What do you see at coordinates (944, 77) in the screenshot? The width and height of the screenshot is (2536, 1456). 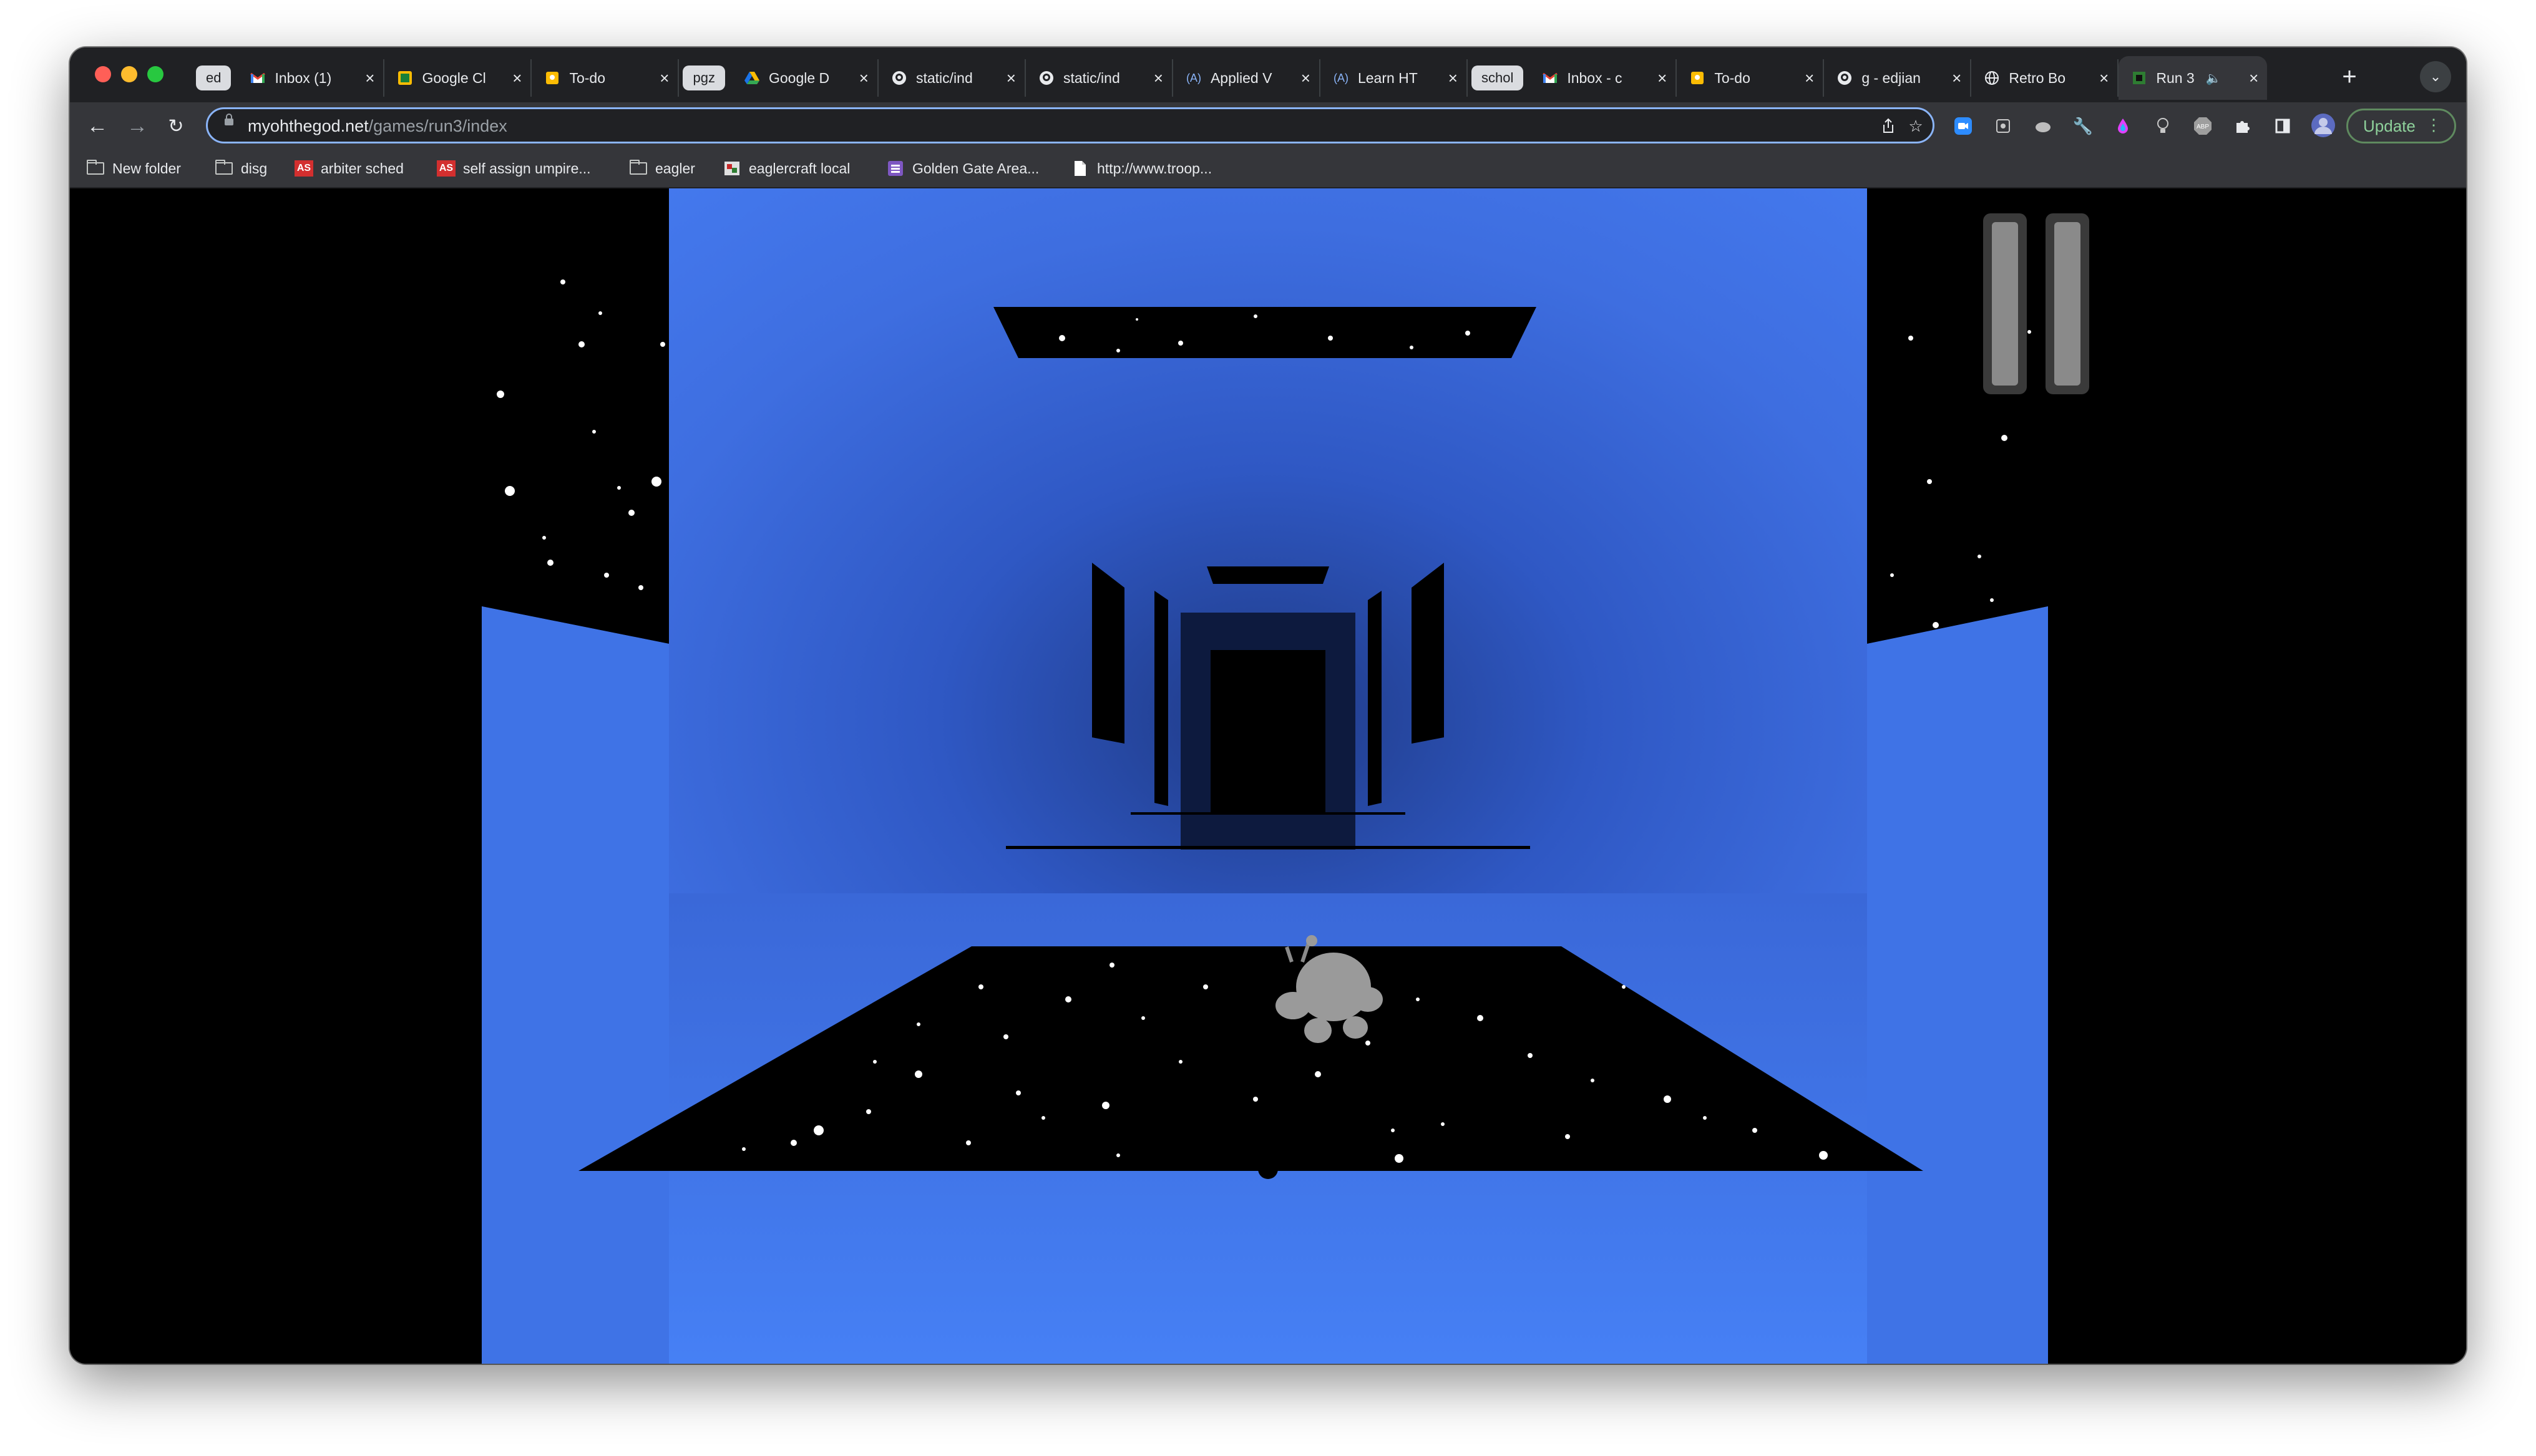 I see `tab-title: static/ind` at bounding box center [944, 77].